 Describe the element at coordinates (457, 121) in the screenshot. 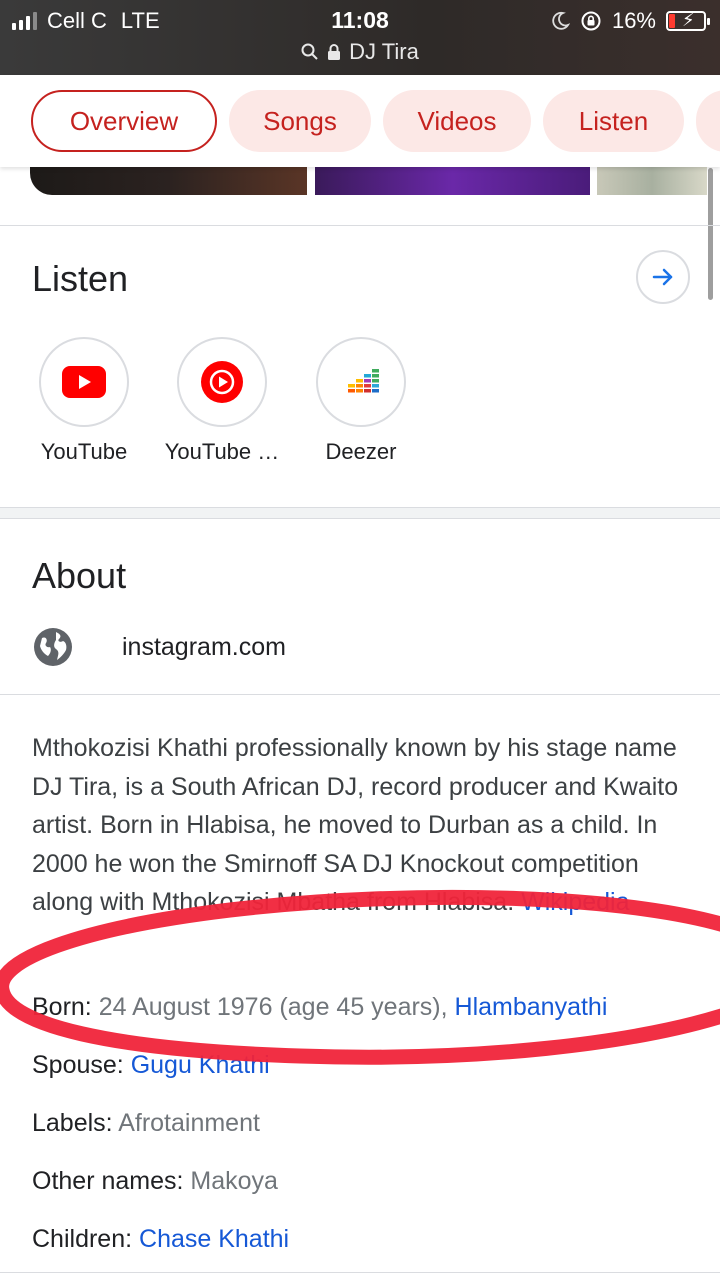

I see `tab-videos: Videos` at that location.